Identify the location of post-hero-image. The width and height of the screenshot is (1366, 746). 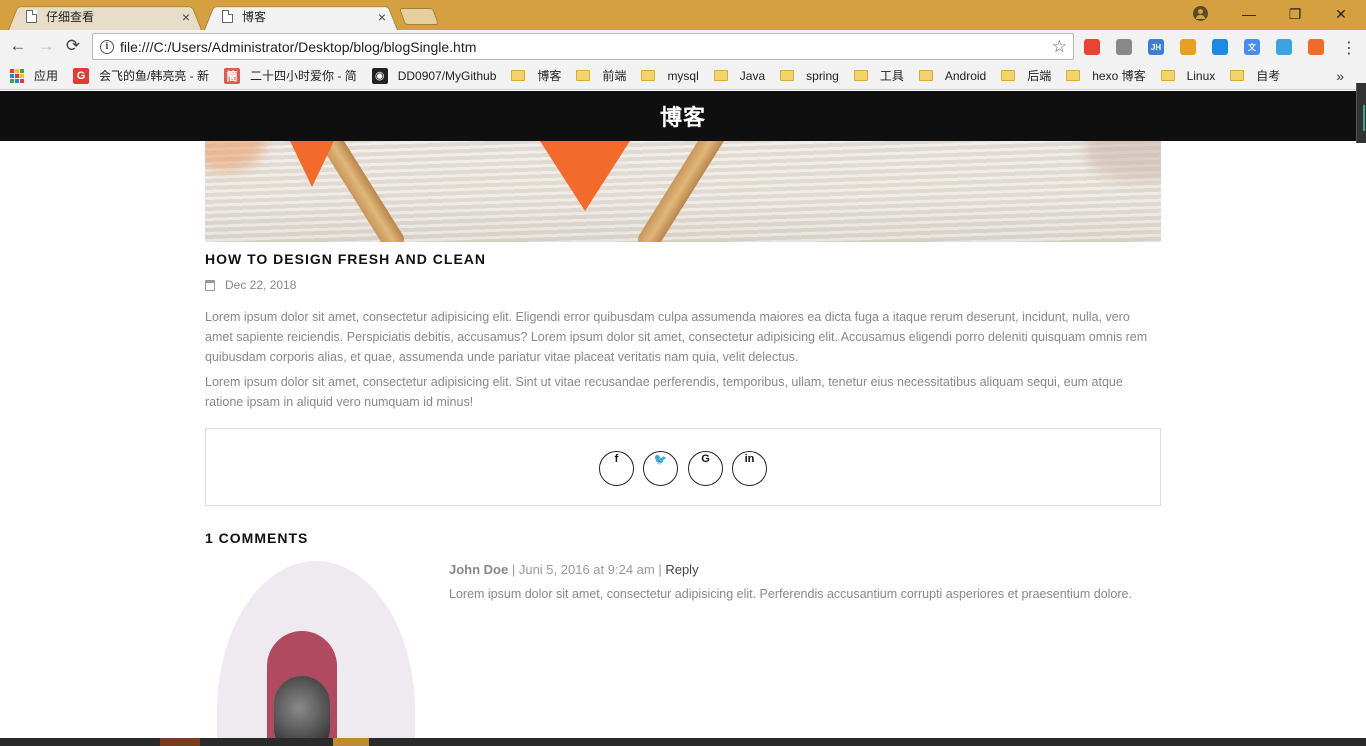
(683, 191).